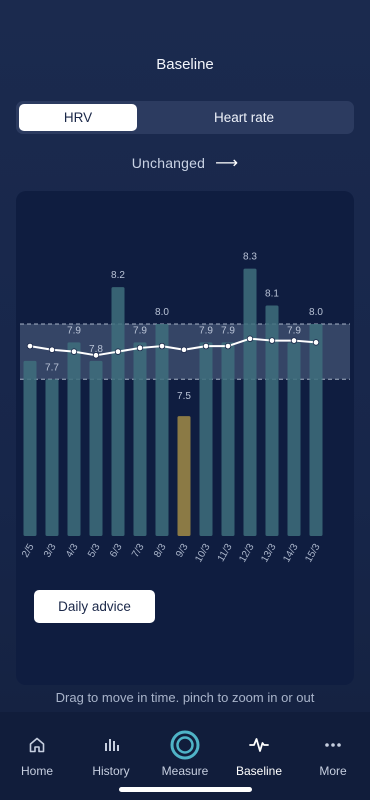  Describe the element at coordinates (30, 346) in the screenshot. I see `baseline-point-2/5` at that location.